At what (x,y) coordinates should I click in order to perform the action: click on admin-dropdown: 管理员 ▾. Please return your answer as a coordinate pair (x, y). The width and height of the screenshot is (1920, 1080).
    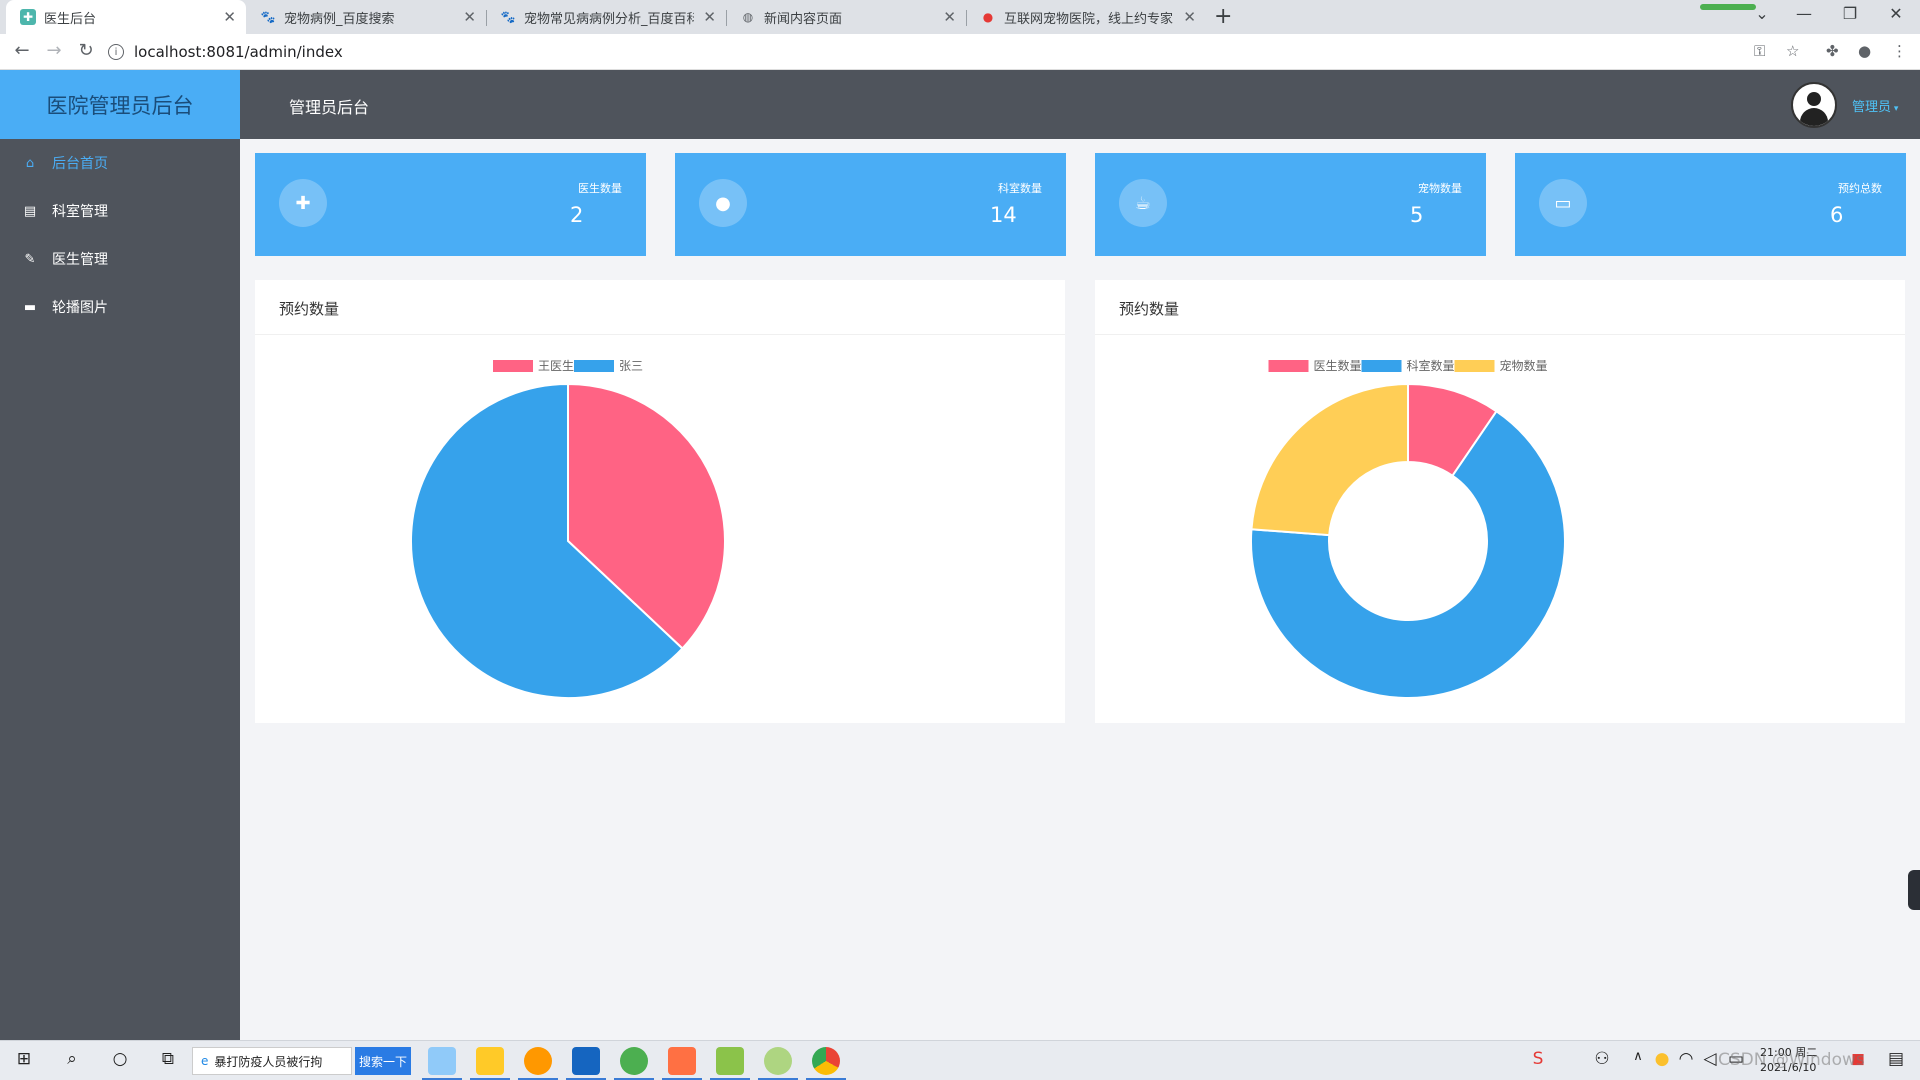
    Looking at the image, I should click on (1875, 105).